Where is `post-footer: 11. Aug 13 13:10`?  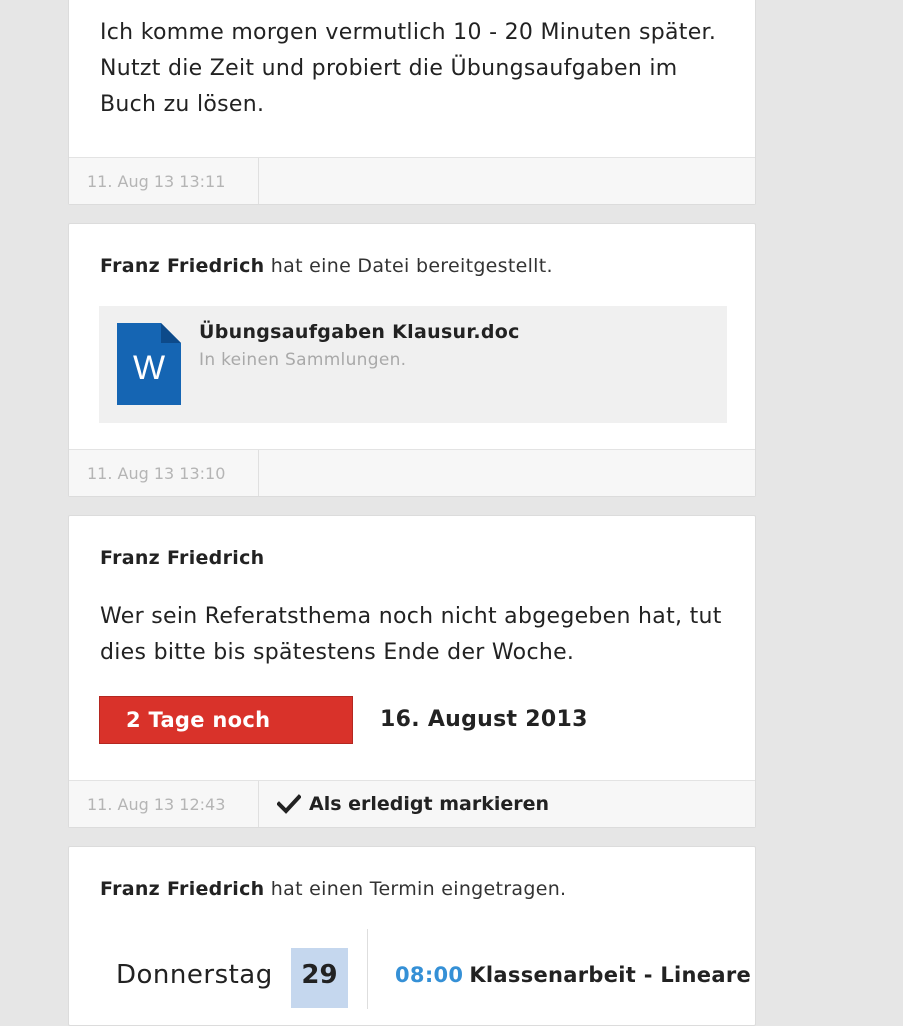 post-footer: 11. Aug 13 13:10 is located at coordinates (412, 472).